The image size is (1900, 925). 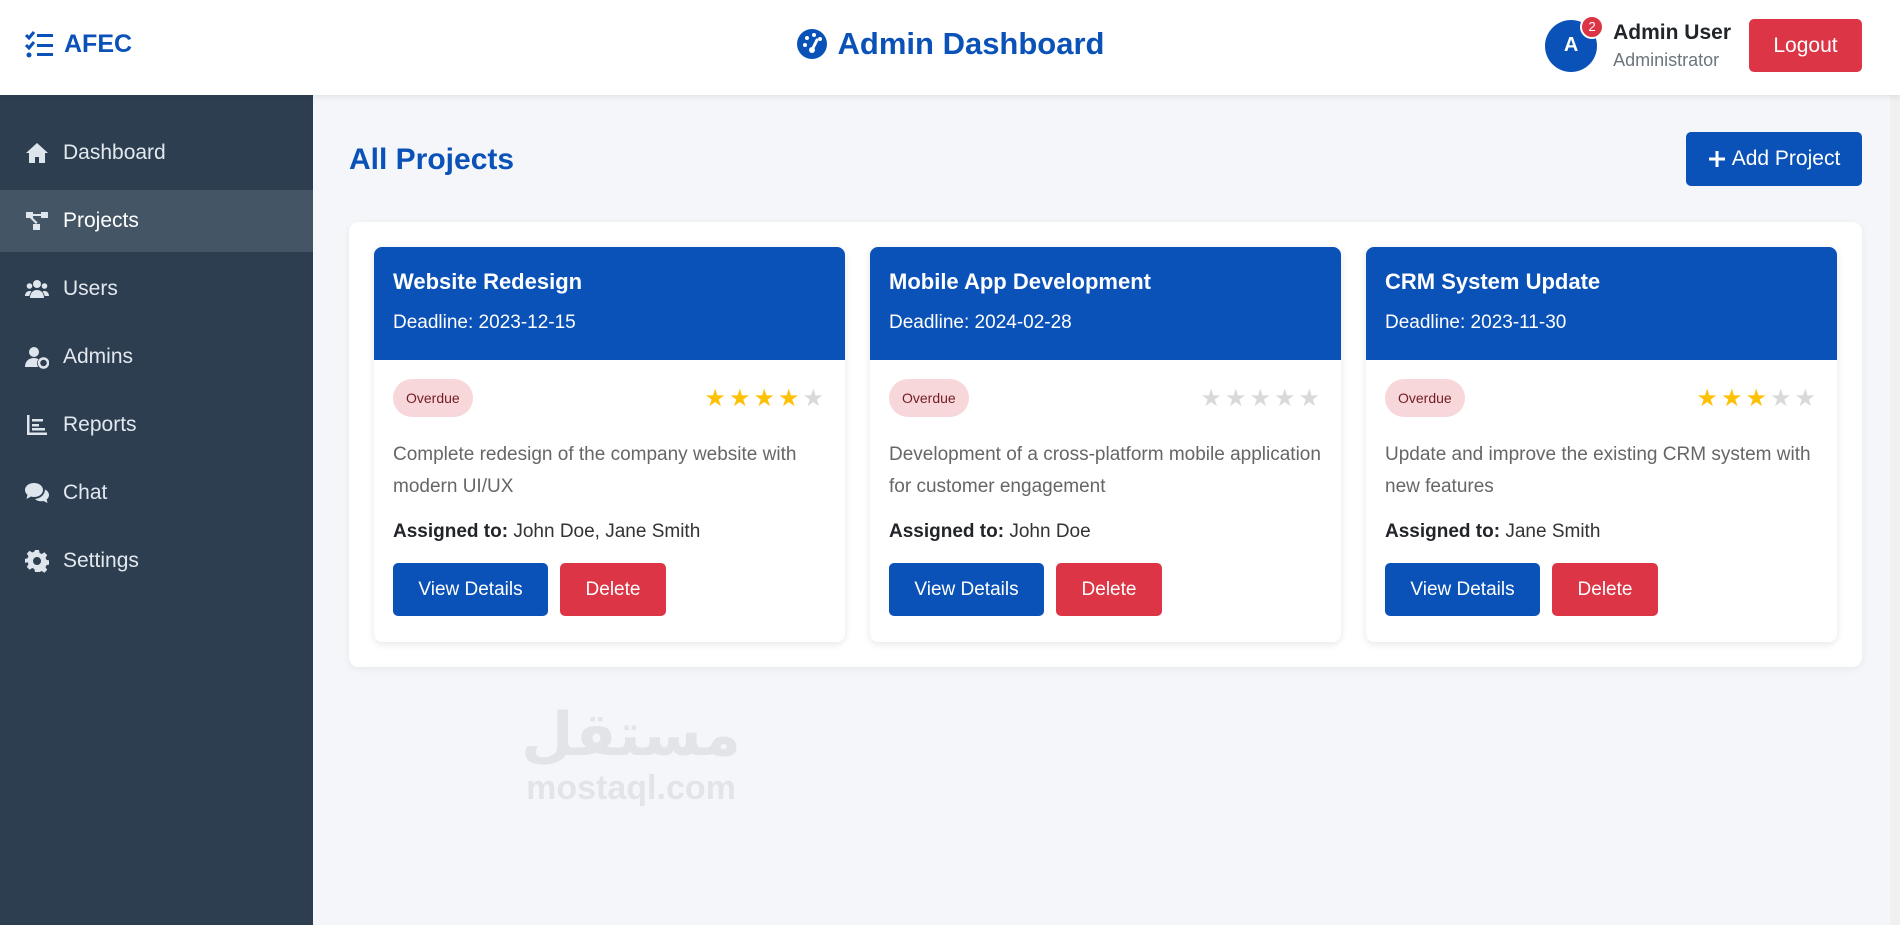 What do you see at coordinates (101, 220) in the screenshot?
I see `sidebar-item-label: Projects` at bounding box center [101, 220].